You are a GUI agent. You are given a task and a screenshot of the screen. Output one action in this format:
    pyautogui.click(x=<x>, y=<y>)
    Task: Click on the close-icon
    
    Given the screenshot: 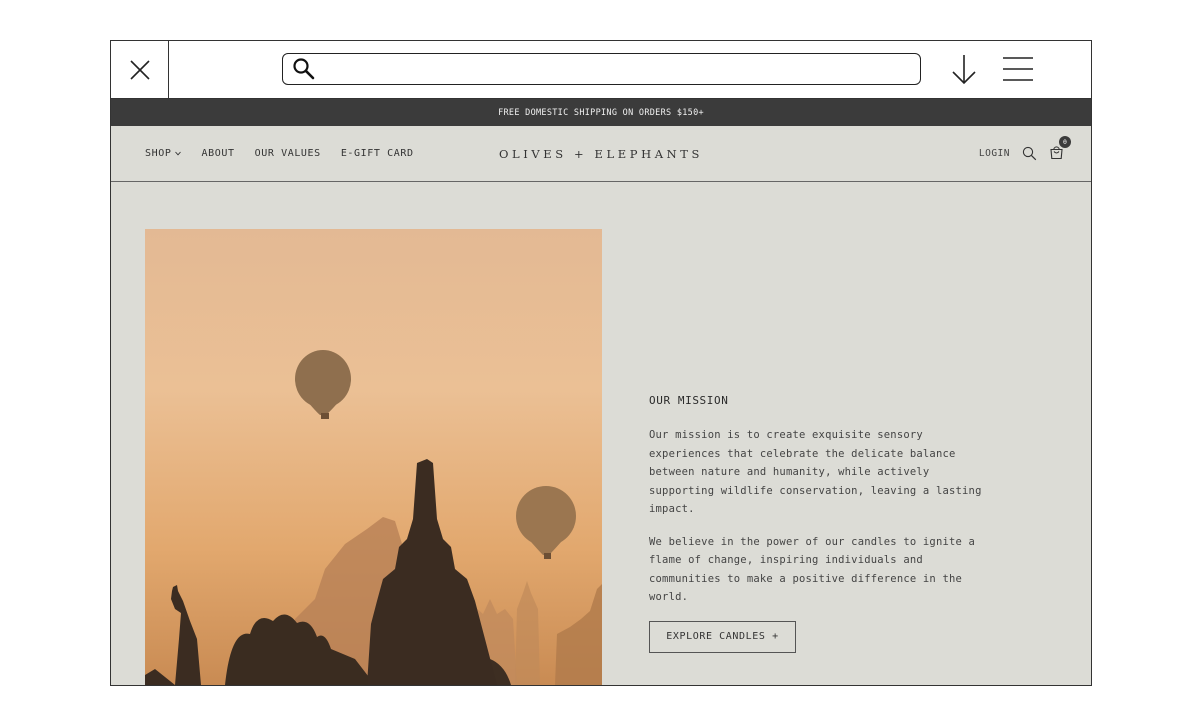 What is the action you would take?
    pyautogui.click(x=139, y=69)
    